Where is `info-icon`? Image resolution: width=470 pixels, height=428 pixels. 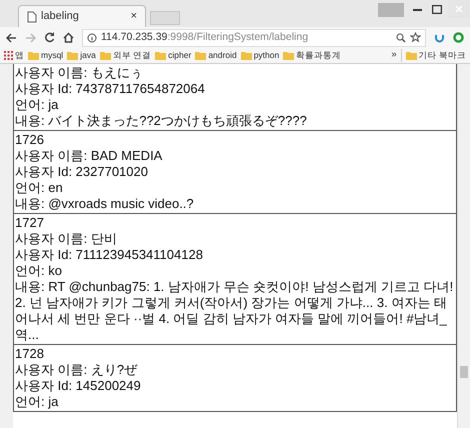
info-icon is located at coordinates (92, 37).